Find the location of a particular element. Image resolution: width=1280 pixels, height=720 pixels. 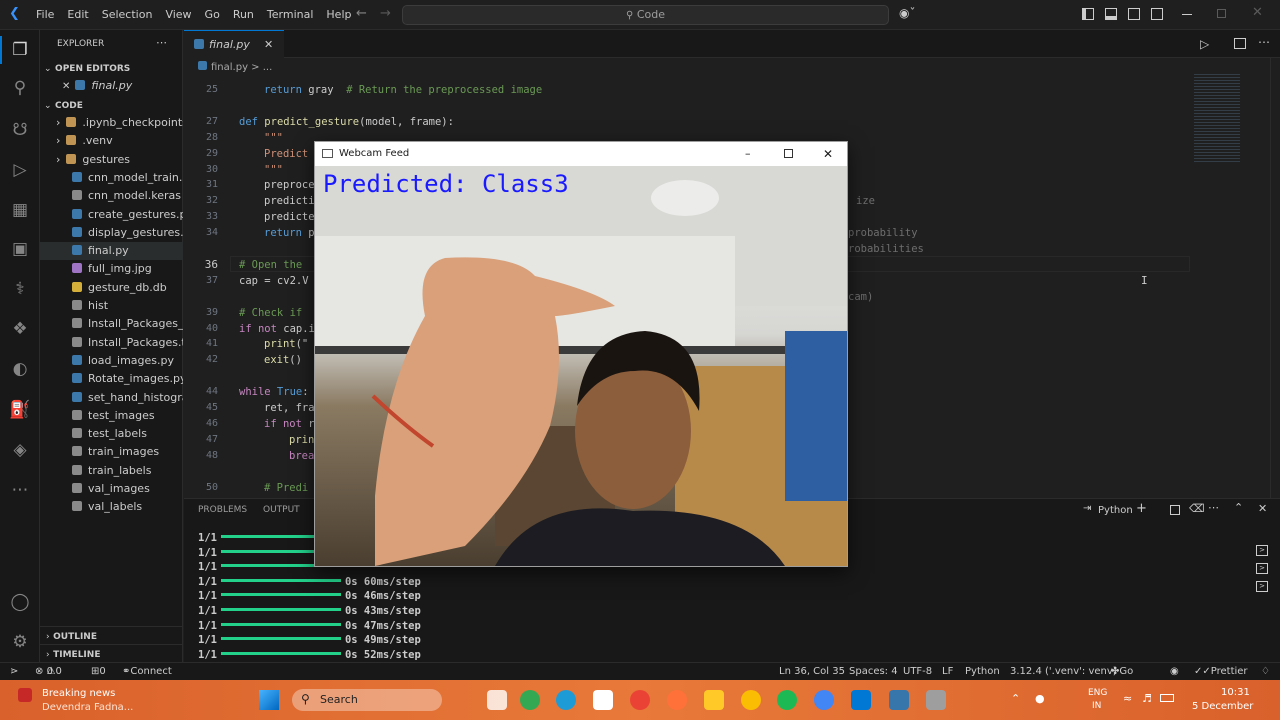

prettier-status: ✓✓ Prettier is located at coordinates (1221, 671).